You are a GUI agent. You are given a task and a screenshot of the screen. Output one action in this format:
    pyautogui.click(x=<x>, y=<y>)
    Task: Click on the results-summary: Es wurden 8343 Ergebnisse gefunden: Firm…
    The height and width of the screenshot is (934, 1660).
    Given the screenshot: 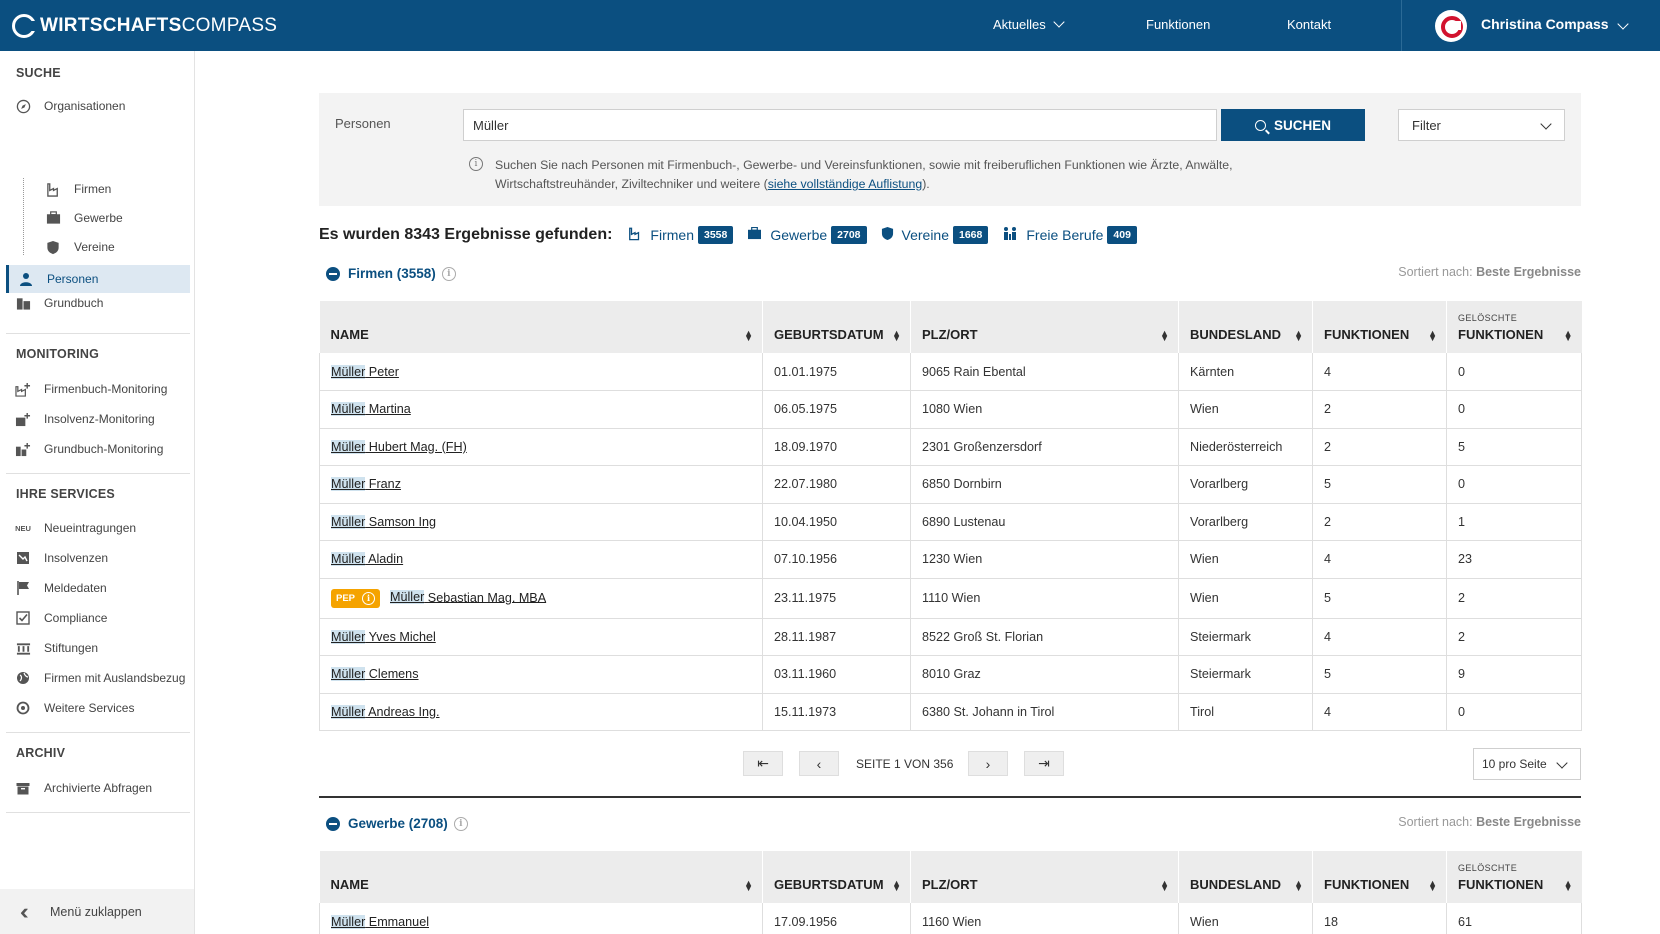 What is the action you would take?
    pyautogui.click(x=735, y=235)
    